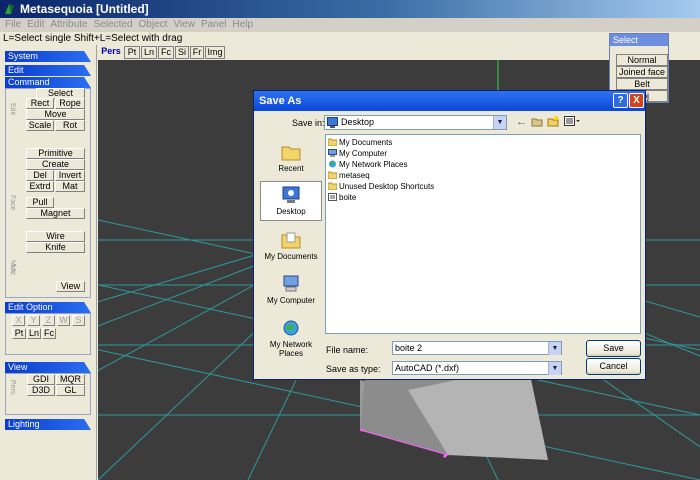  I want to click on primitive-button: Primitive, so click(55, 153).